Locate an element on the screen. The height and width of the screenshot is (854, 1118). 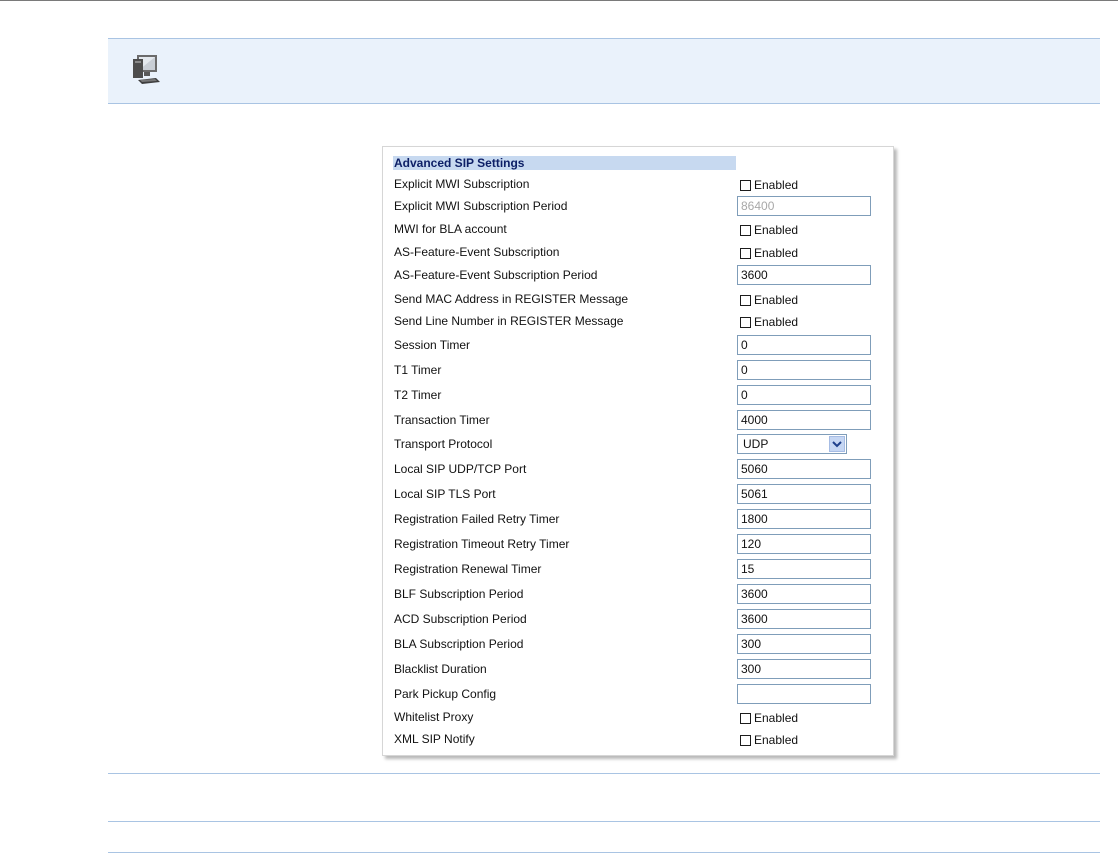
input-acd-subscription-period: 3600 is located at coordinates (804, 619).